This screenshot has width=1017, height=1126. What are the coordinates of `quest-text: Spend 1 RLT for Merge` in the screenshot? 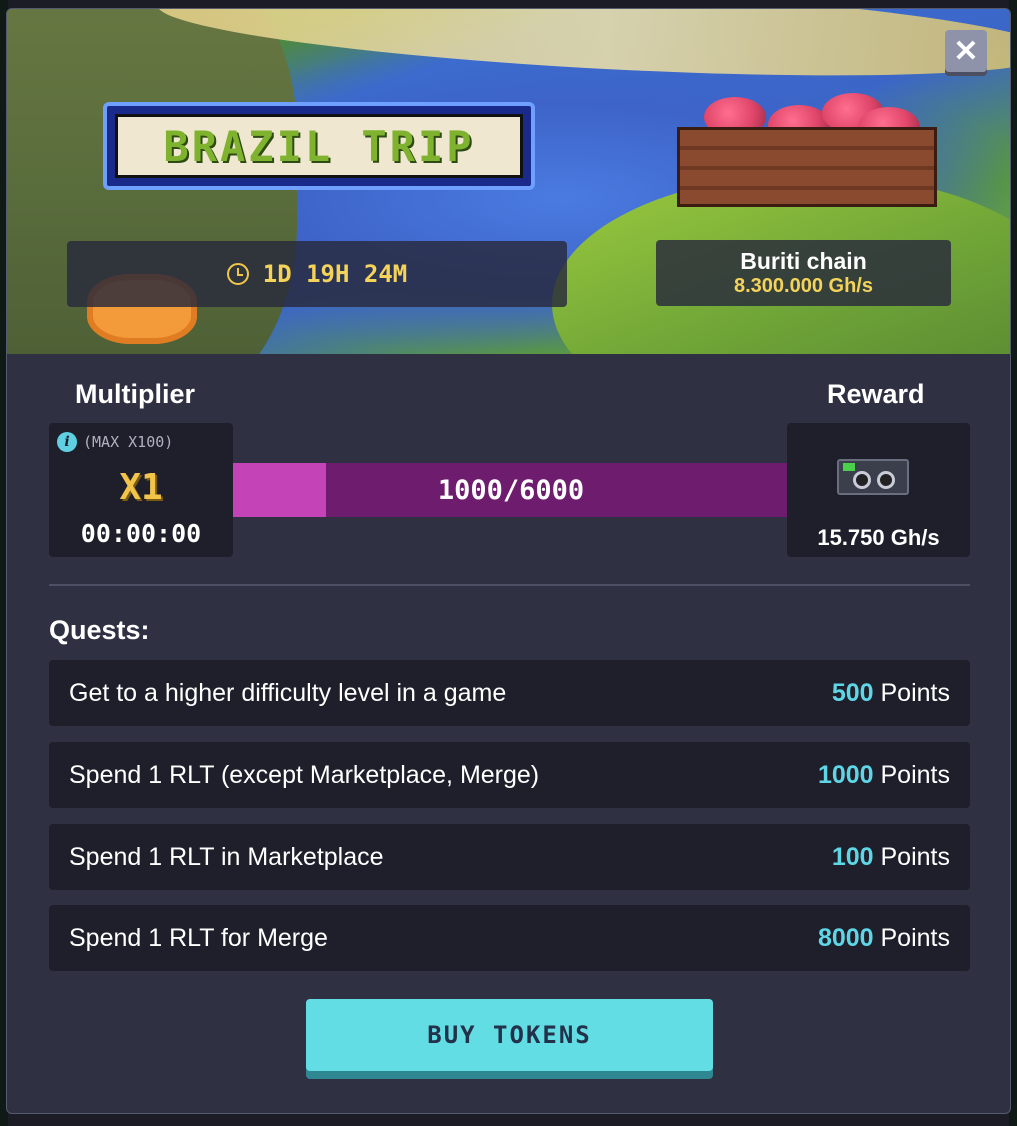 It's located at (198, 937).